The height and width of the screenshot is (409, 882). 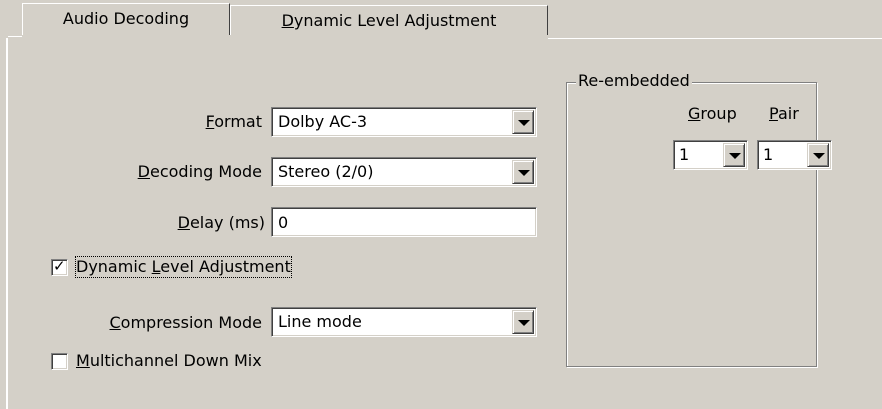 What do you see at coordinates (715, 38) in the screenshot?
I see `panel-top-border` at bounding box center [715, 38].